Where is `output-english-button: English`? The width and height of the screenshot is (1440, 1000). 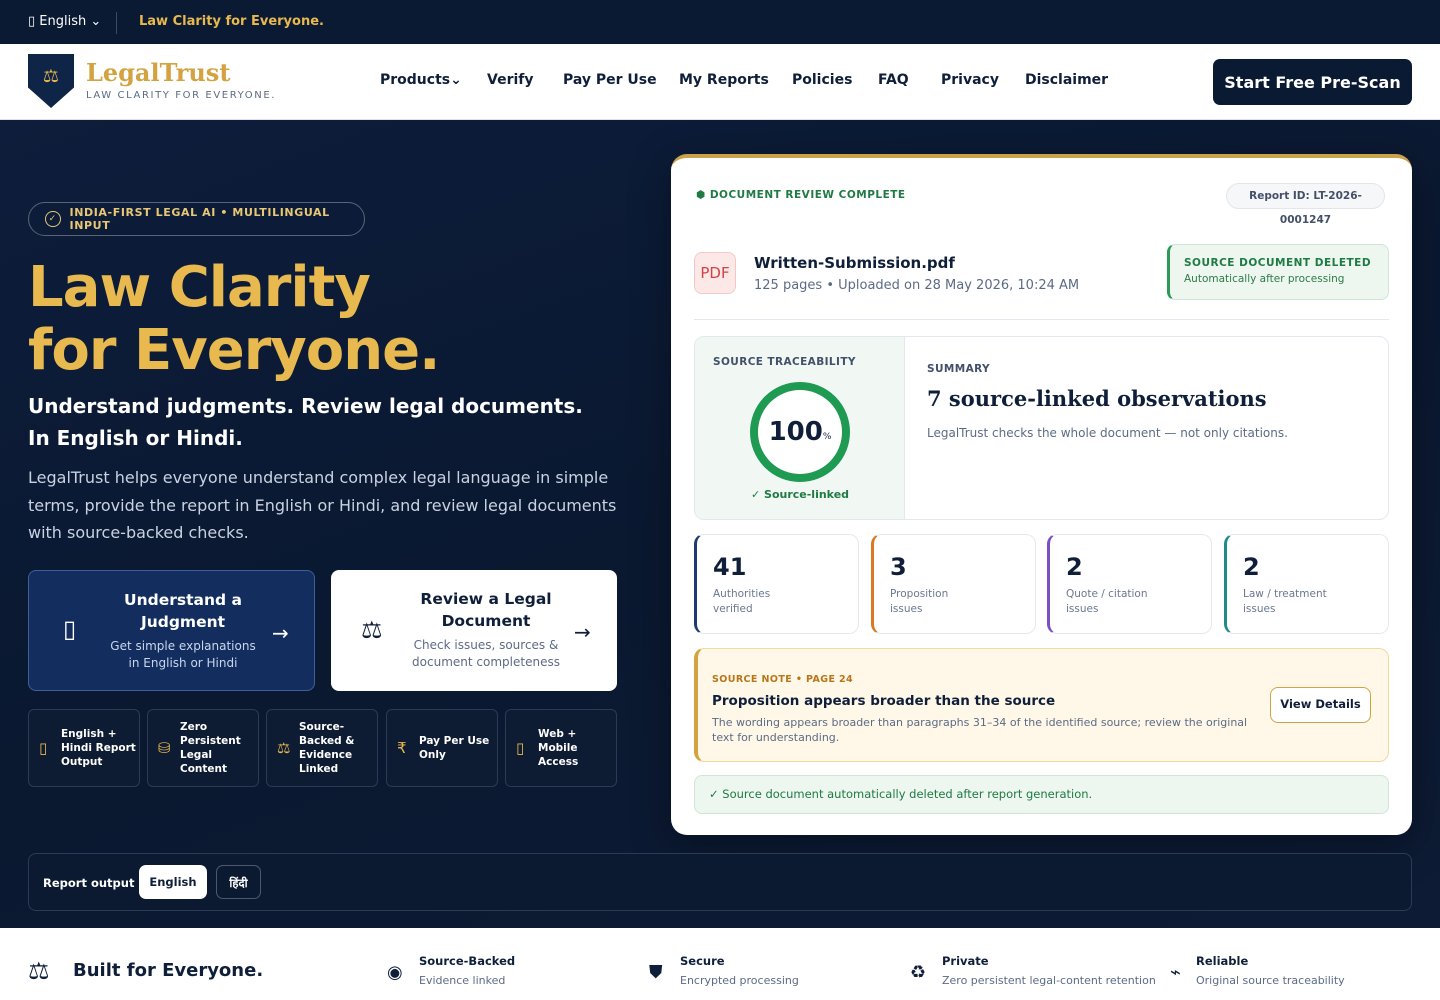 output-english-button: English is located at coordinates (173, 882).